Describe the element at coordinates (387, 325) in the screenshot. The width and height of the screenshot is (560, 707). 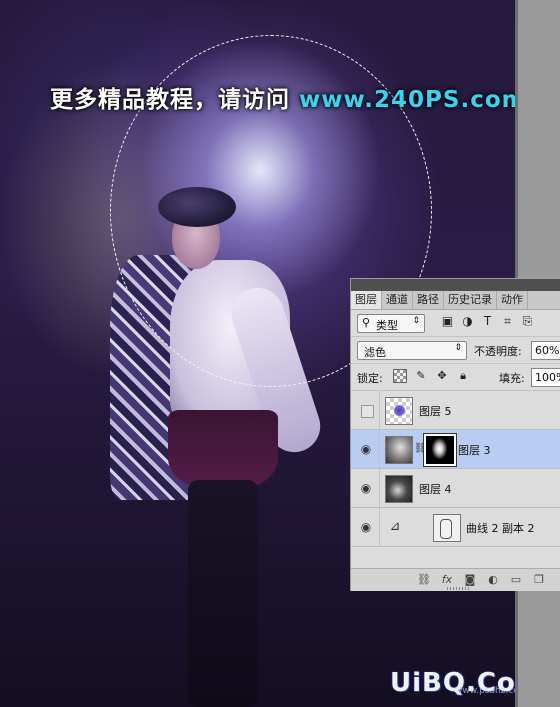
I see `filter-kind-value: 类型` at that location.